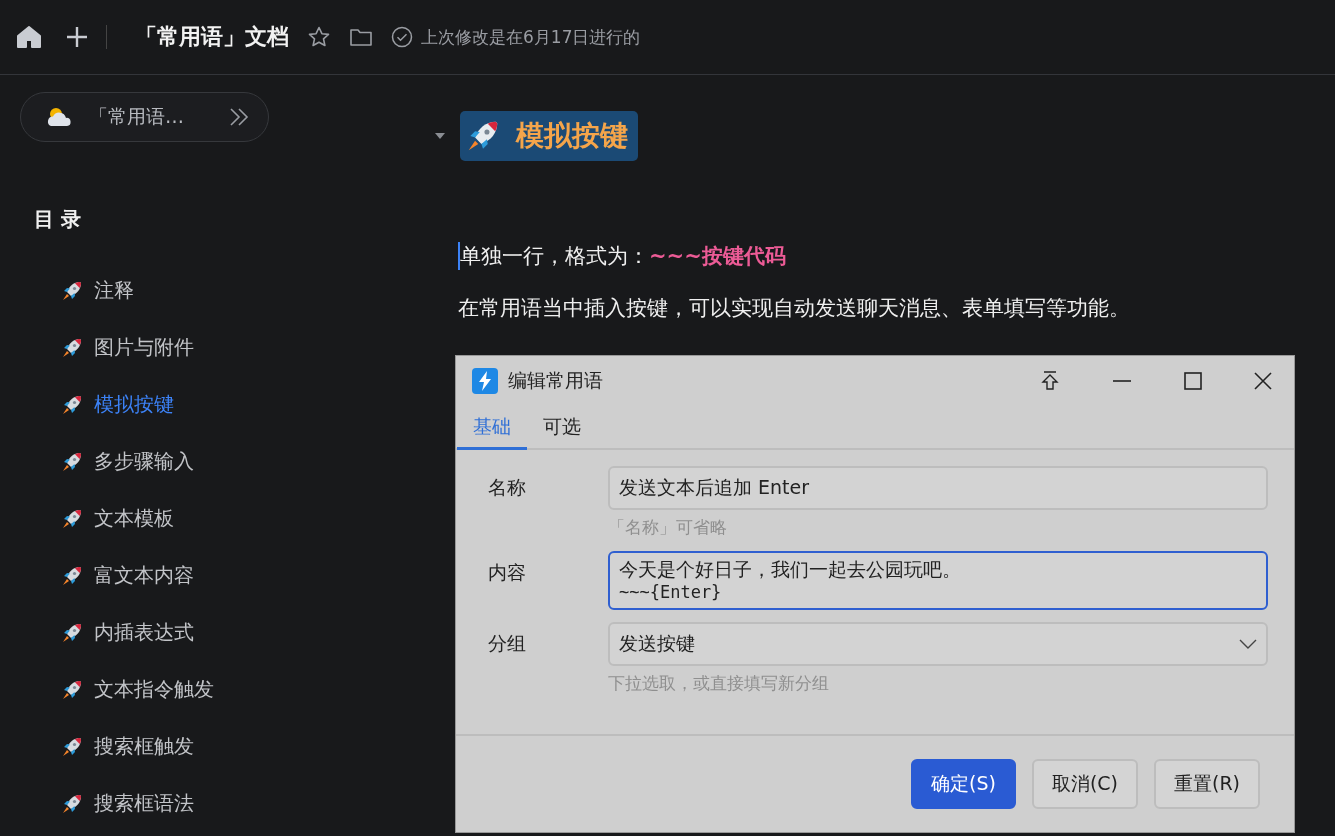  What do you see at coordinates (319, 37) in the screenshot?
I see `star-icon` at bounding box center [319, 37].